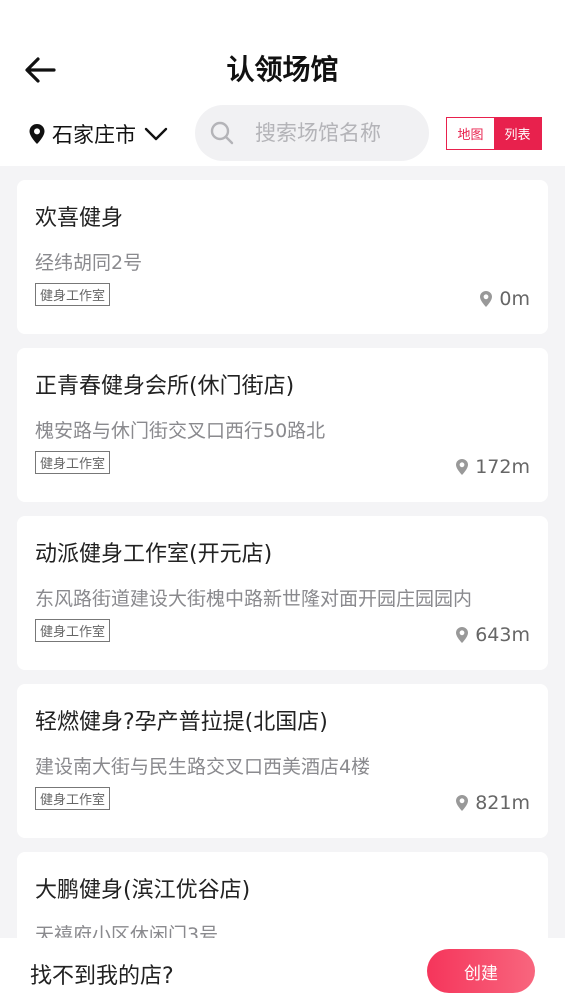 The width and height of the screenshot is (565, 1004). I want to click on toggle-list-button: 列表, so click(517, 133).